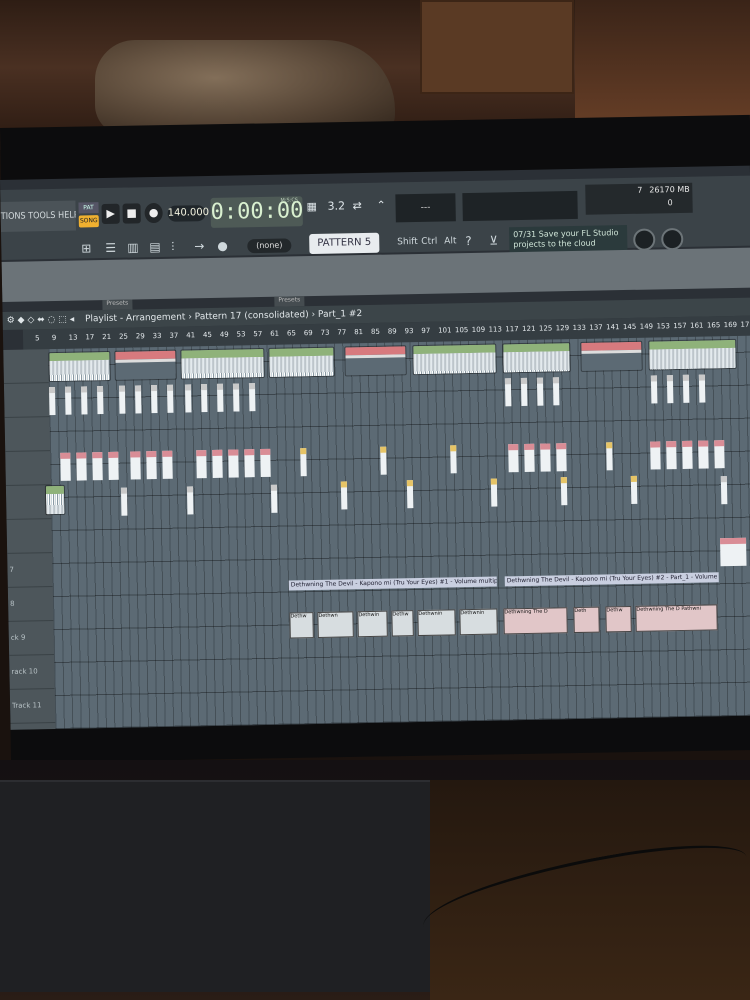 This screenshot has height=1000, width=750. I want to click on audio-segment: Deth, so click(586, 620).